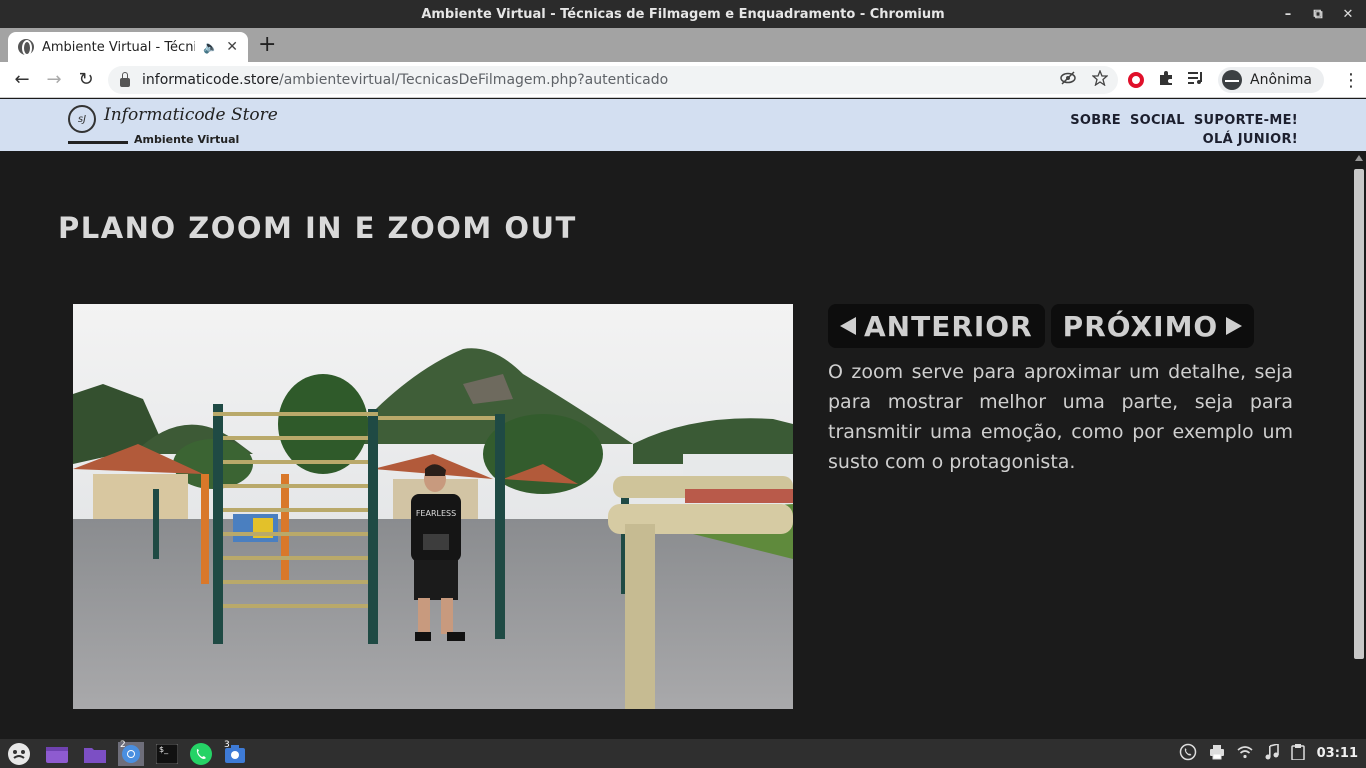 This screenshot has width=1366, height=768. Describe the element at coordinates (267, 45) in the screenshot. I see `new-tab-button: +` at that location.